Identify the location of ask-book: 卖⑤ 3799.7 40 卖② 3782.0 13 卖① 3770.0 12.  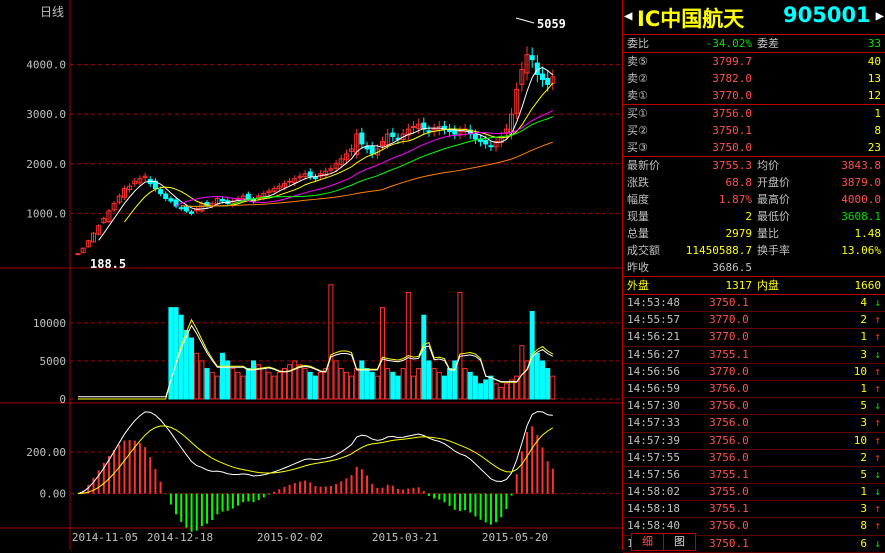
(754, 79).